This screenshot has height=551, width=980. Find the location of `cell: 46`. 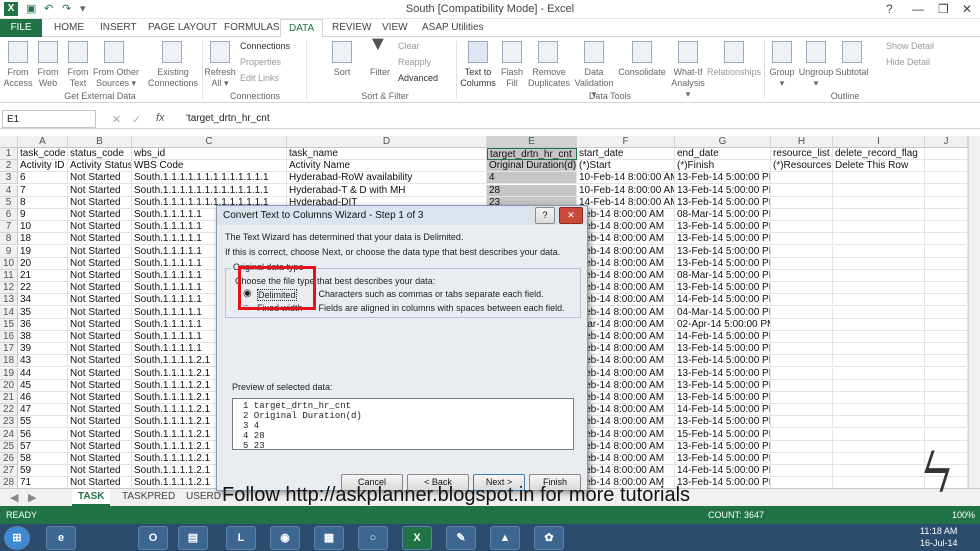

cell: 46 is located at coordinates (43, 398).